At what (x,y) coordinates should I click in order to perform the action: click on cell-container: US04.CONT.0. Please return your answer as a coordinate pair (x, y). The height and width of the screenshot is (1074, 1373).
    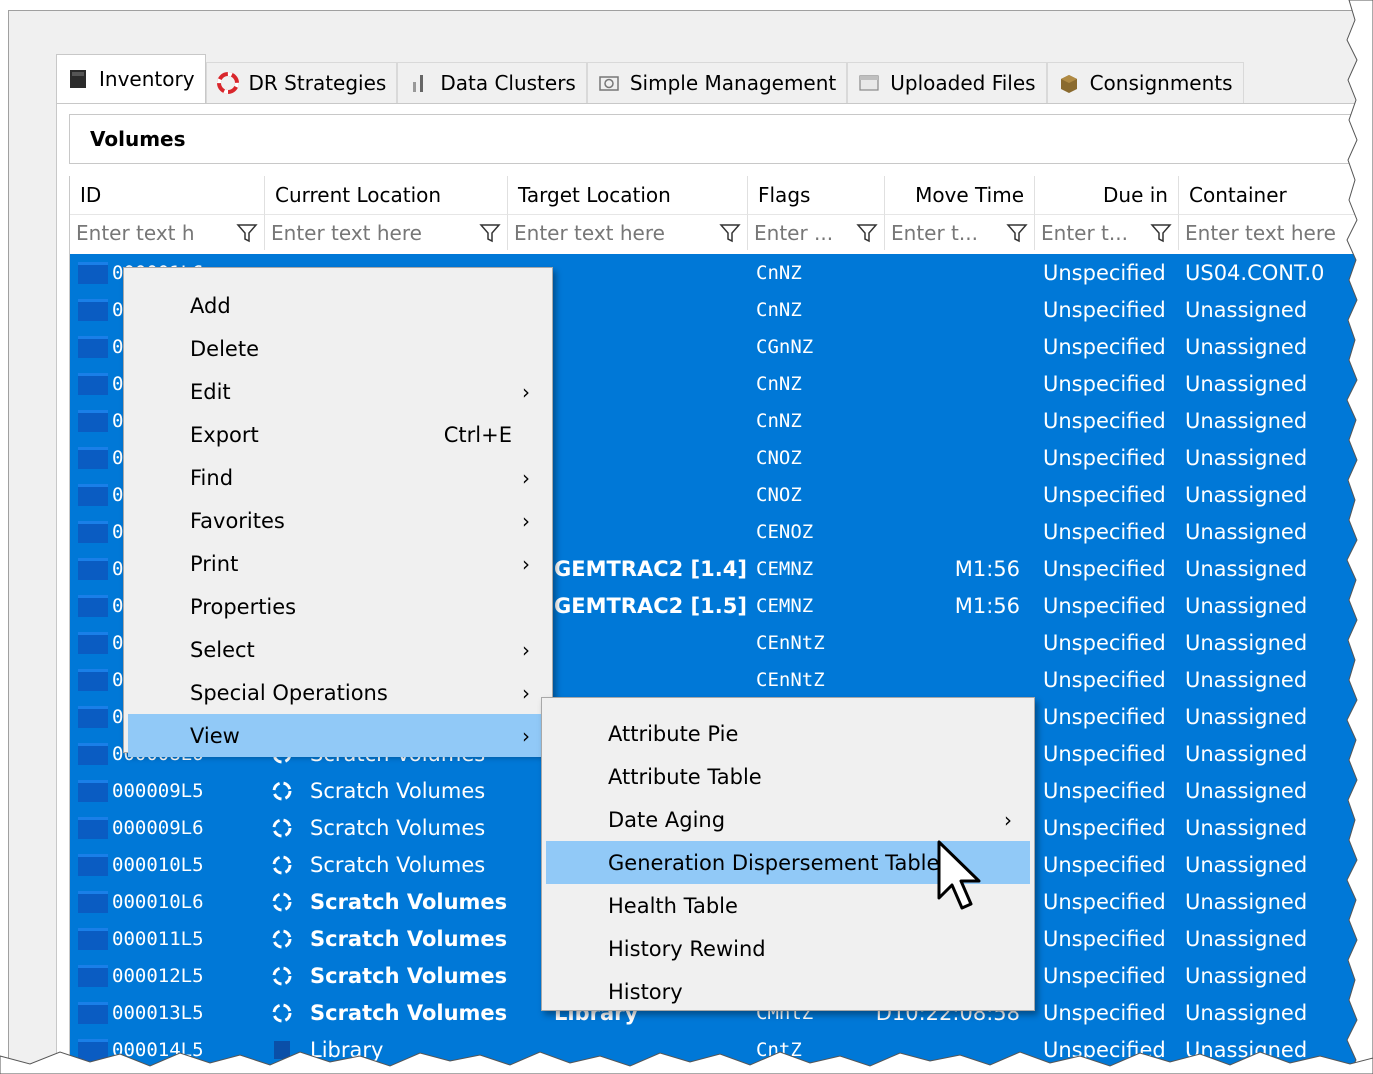
    Looking at the image, I should click on (1255, 272).